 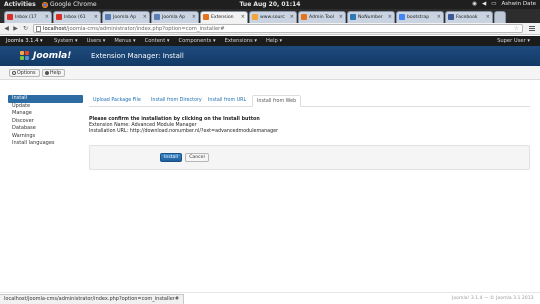 I want to click on volume-icon: ◀, so click(x=484, y=4).